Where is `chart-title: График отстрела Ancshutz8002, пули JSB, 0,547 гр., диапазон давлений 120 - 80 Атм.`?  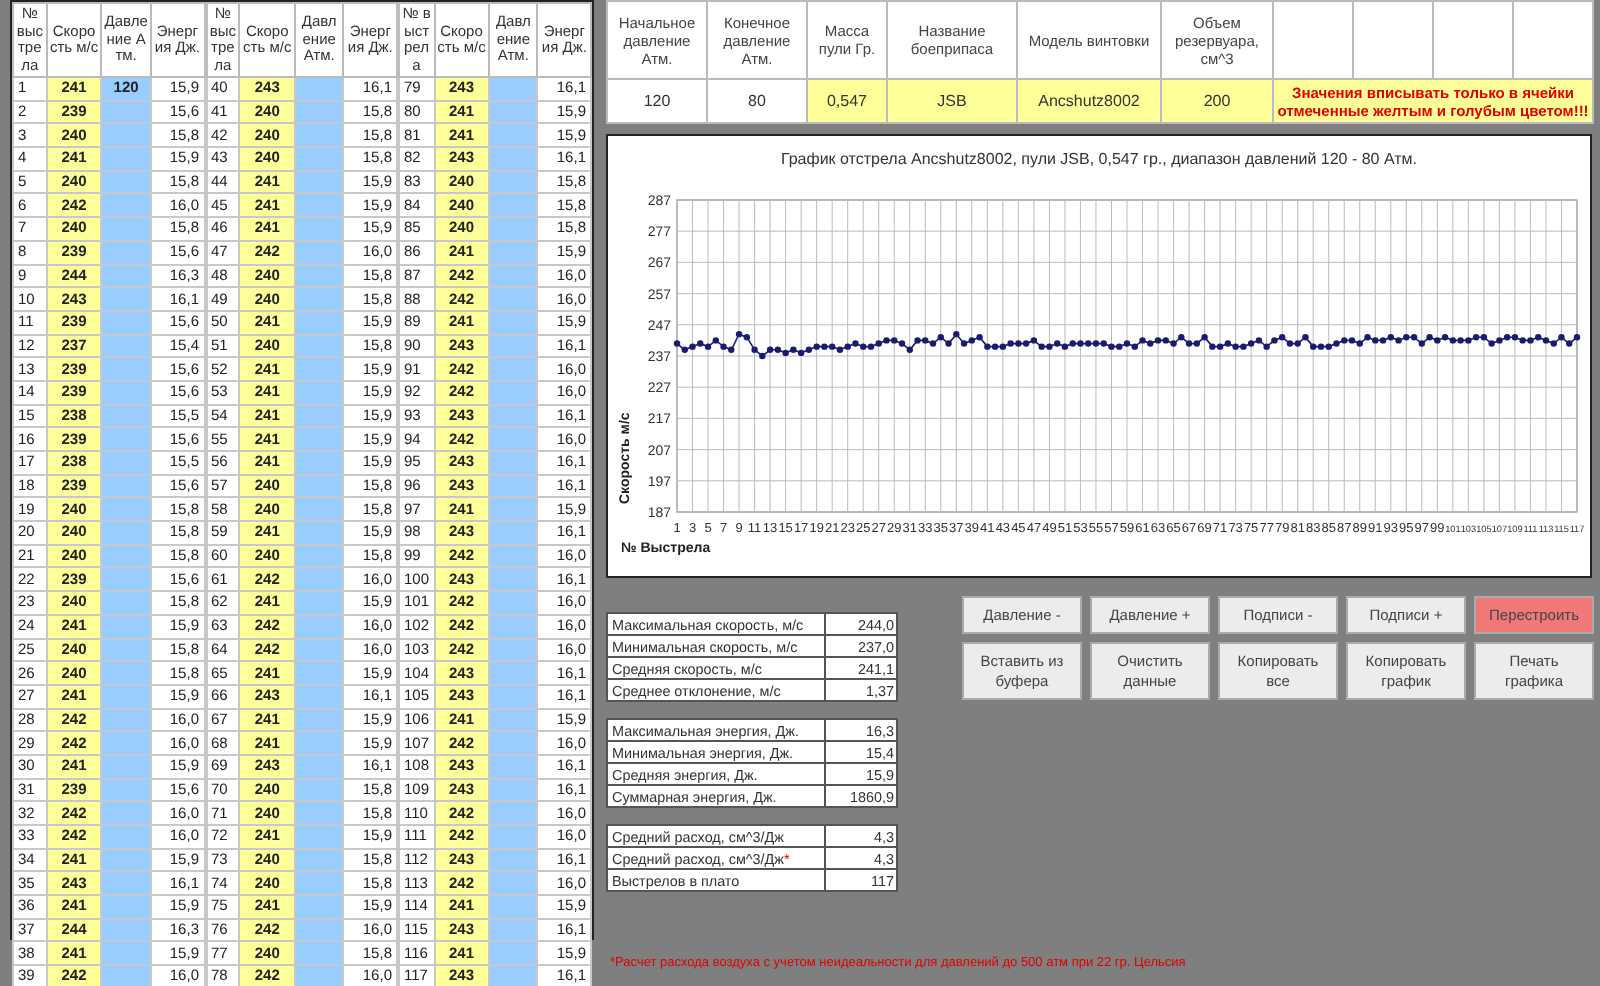 chart-title: График отстрела Ancshutz8002, пули JSB, 0,547 гр., диапазон давлений 120 - 80 Атм. is located at coordinates (1099, 159).